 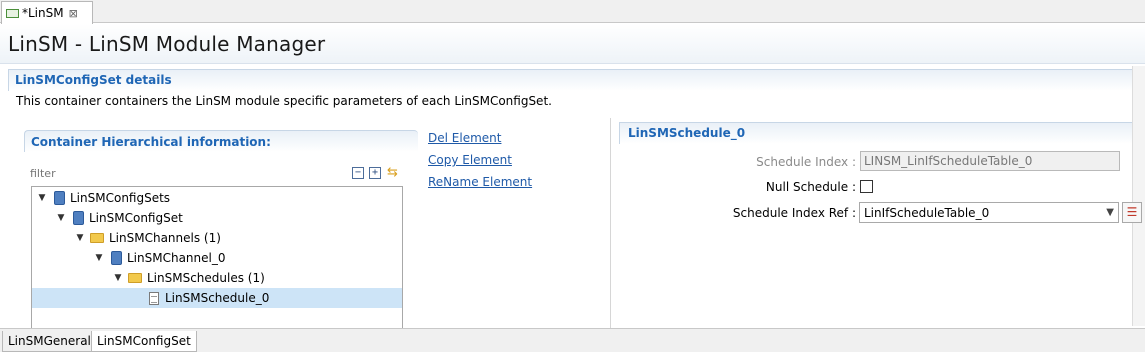 What do you see at coordinates (875, 133) in the screenshot?
I see `detail-header: LinSMSchedule_0` at bounding box center [875, 133].